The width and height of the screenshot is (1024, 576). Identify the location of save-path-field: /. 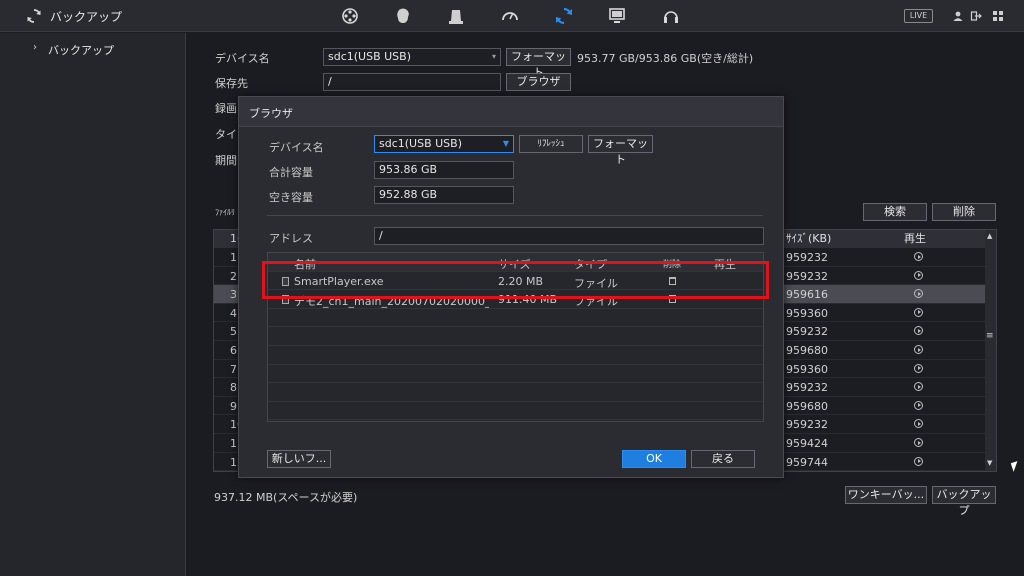
(412, 82).